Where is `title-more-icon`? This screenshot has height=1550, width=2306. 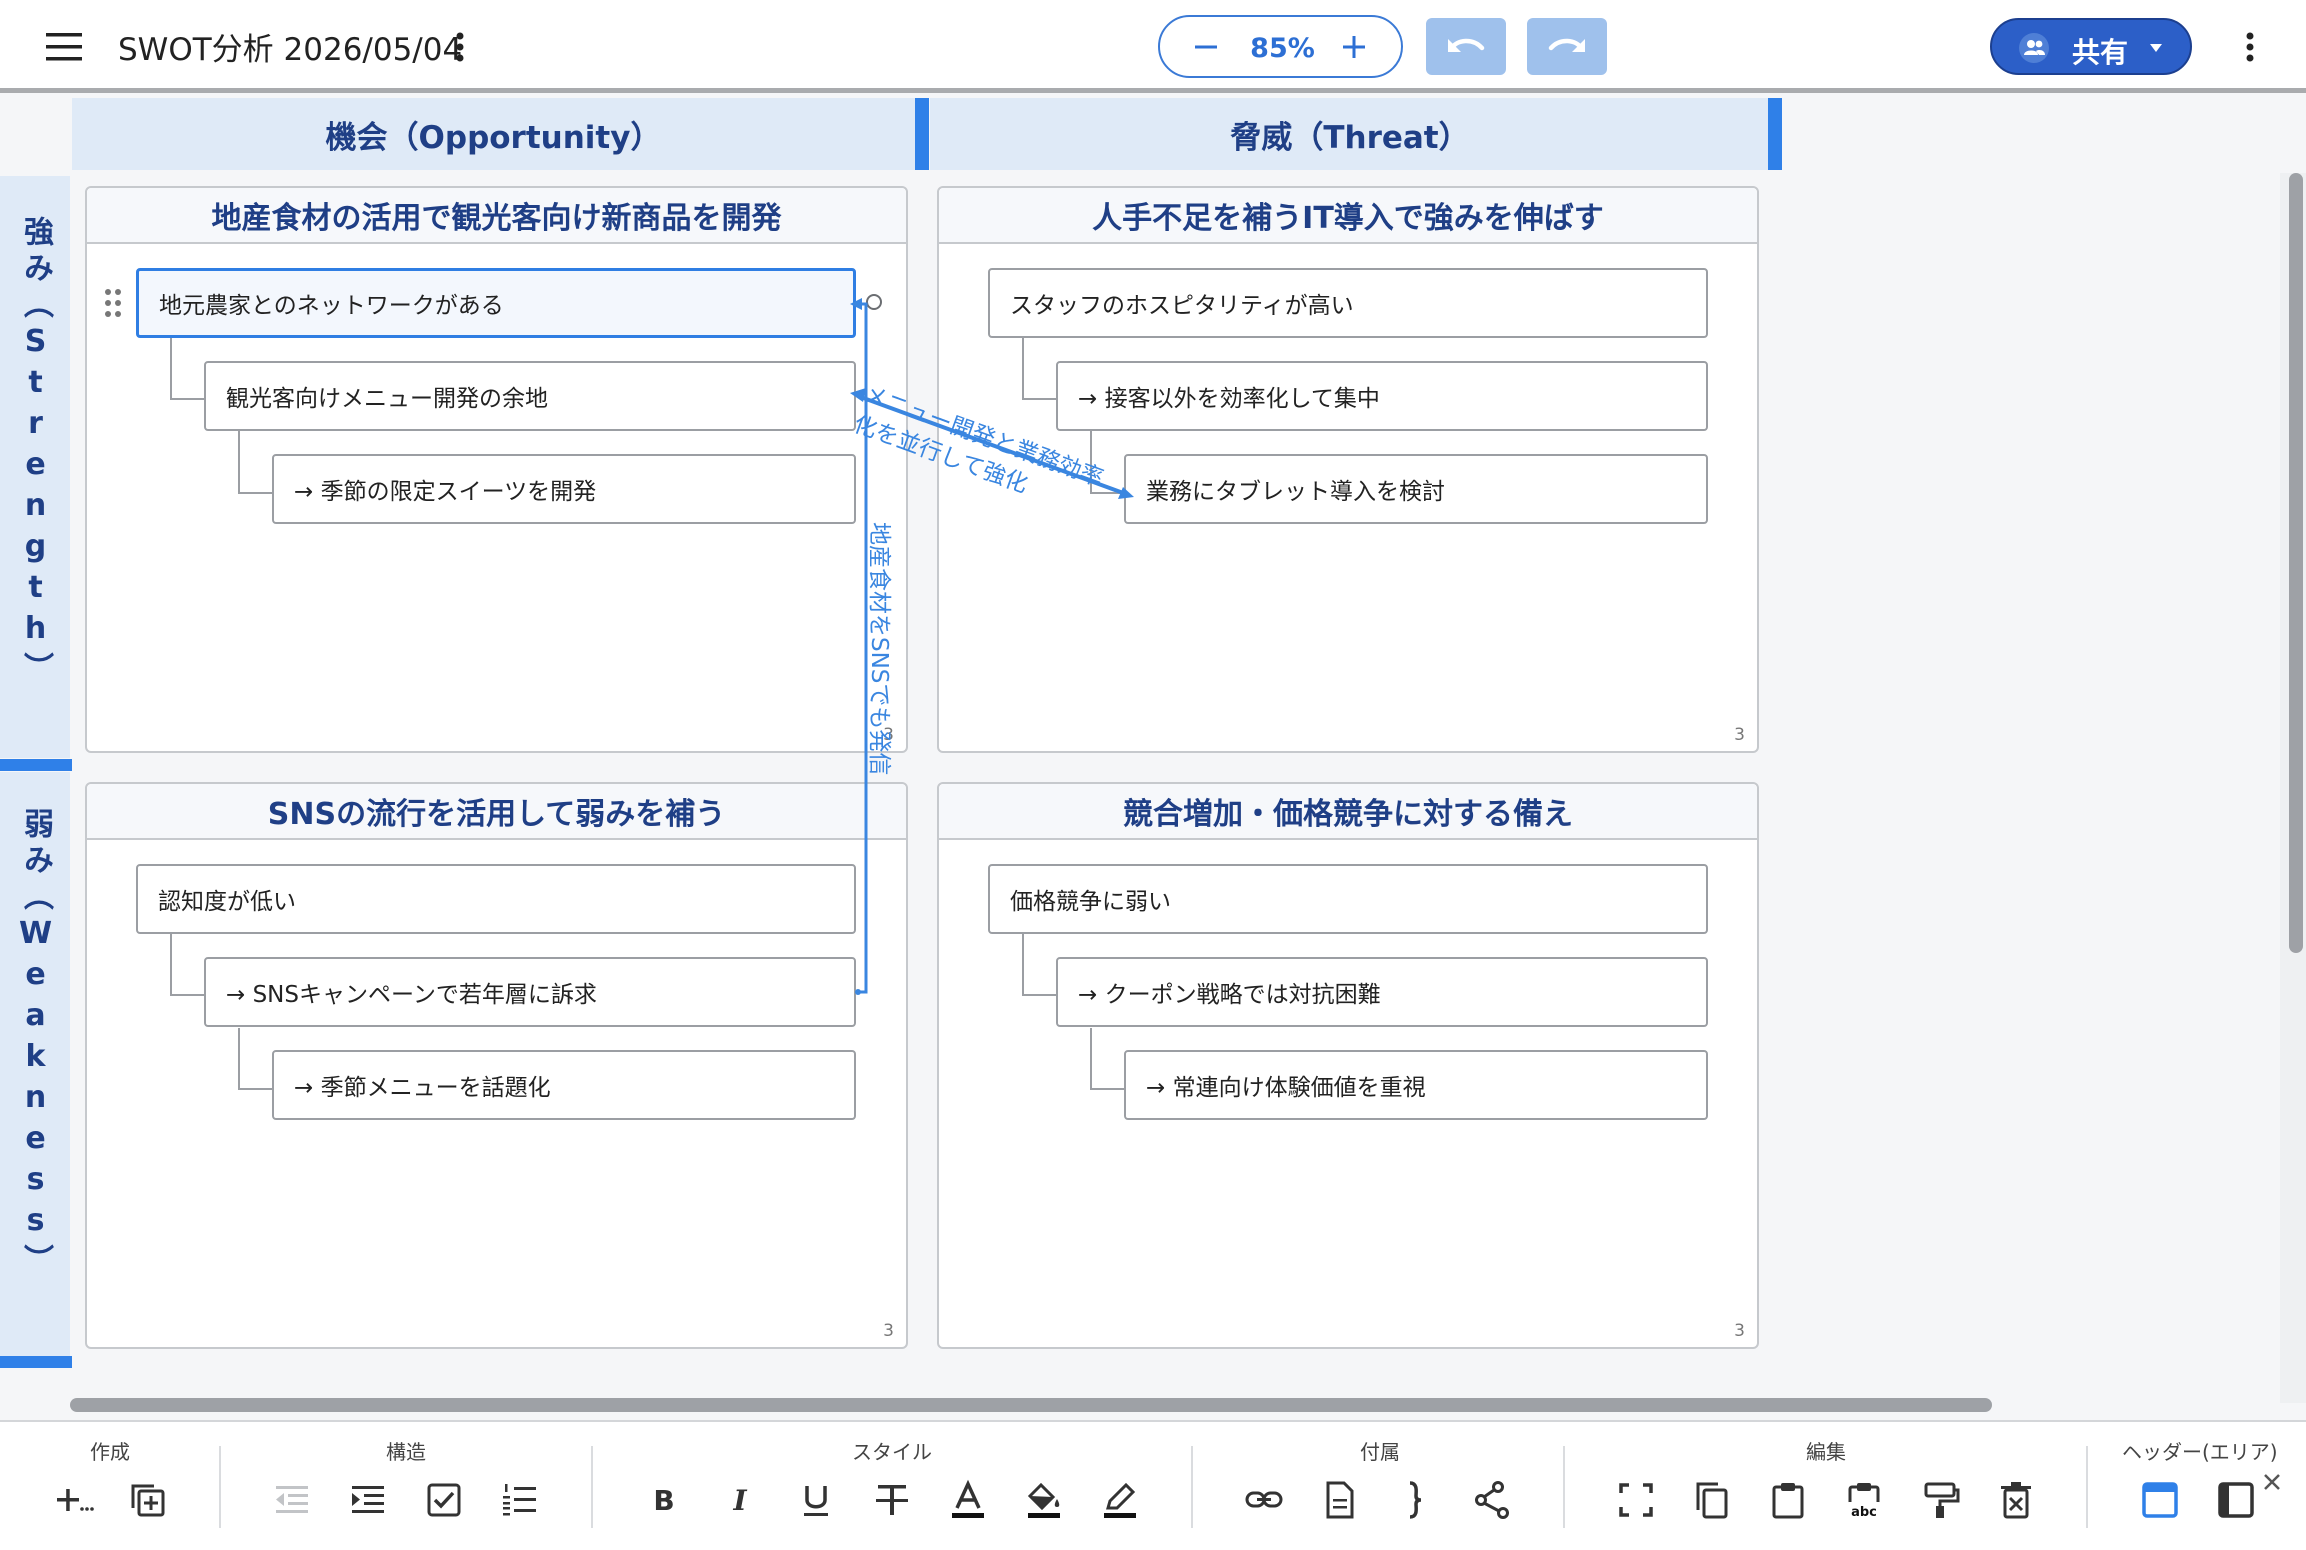 title-more-icon is located at coordinates (460, 47).